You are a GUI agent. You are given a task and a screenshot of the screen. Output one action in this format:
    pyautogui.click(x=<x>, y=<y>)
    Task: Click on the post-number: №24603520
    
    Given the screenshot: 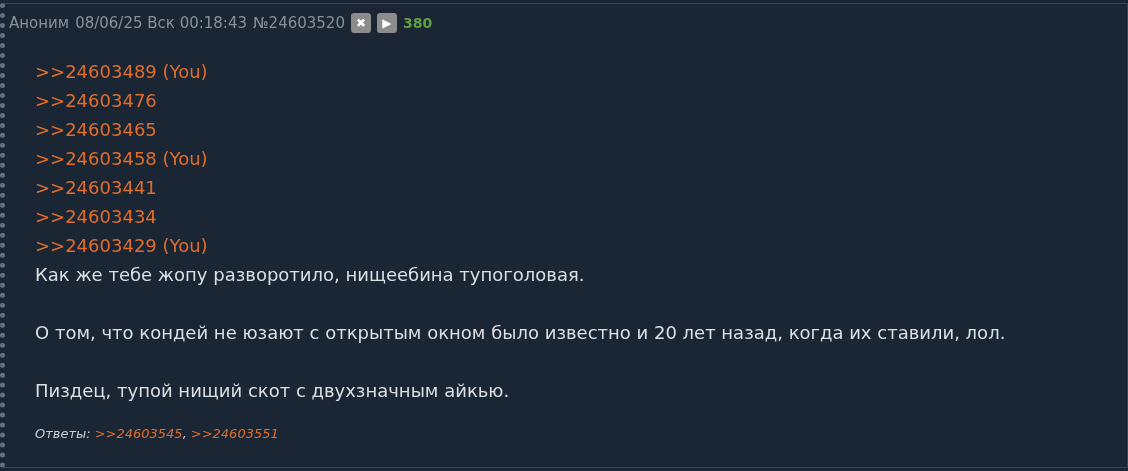 What is the action you would take?
    pyautogui.click(x=299, y=23)
    